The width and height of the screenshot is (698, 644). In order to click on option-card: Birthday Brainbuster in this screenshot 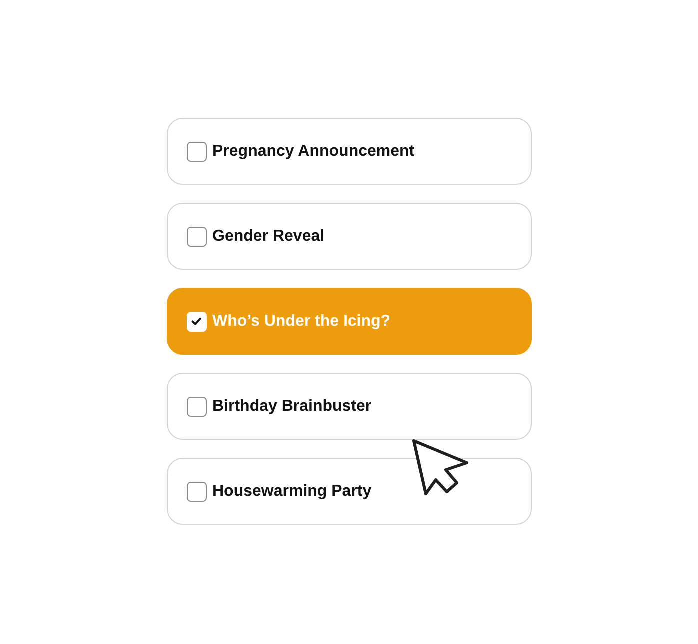, I will do `click(349, 406)`.